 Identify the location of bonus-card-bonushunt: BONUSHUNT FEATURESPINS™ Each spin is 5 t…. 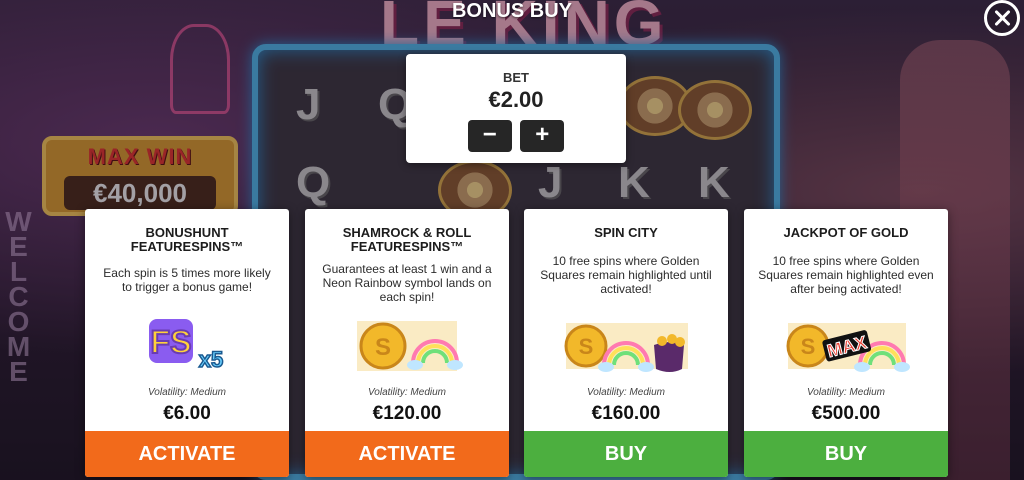
(187, 343).